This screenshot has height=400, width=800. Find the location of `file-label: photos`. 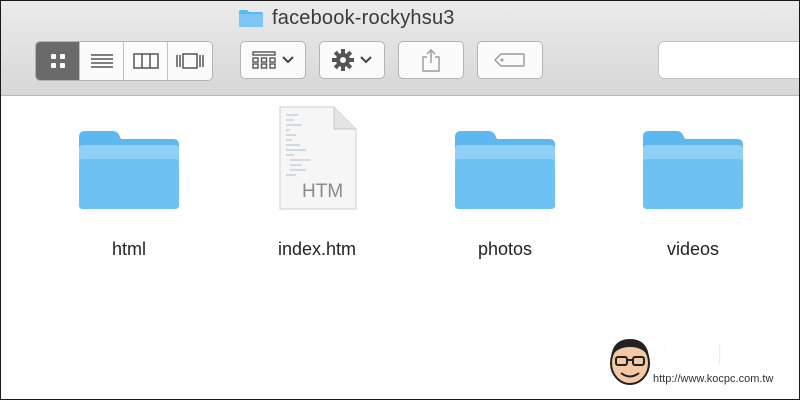

file-label: photos is located at coordinates (505, 249).